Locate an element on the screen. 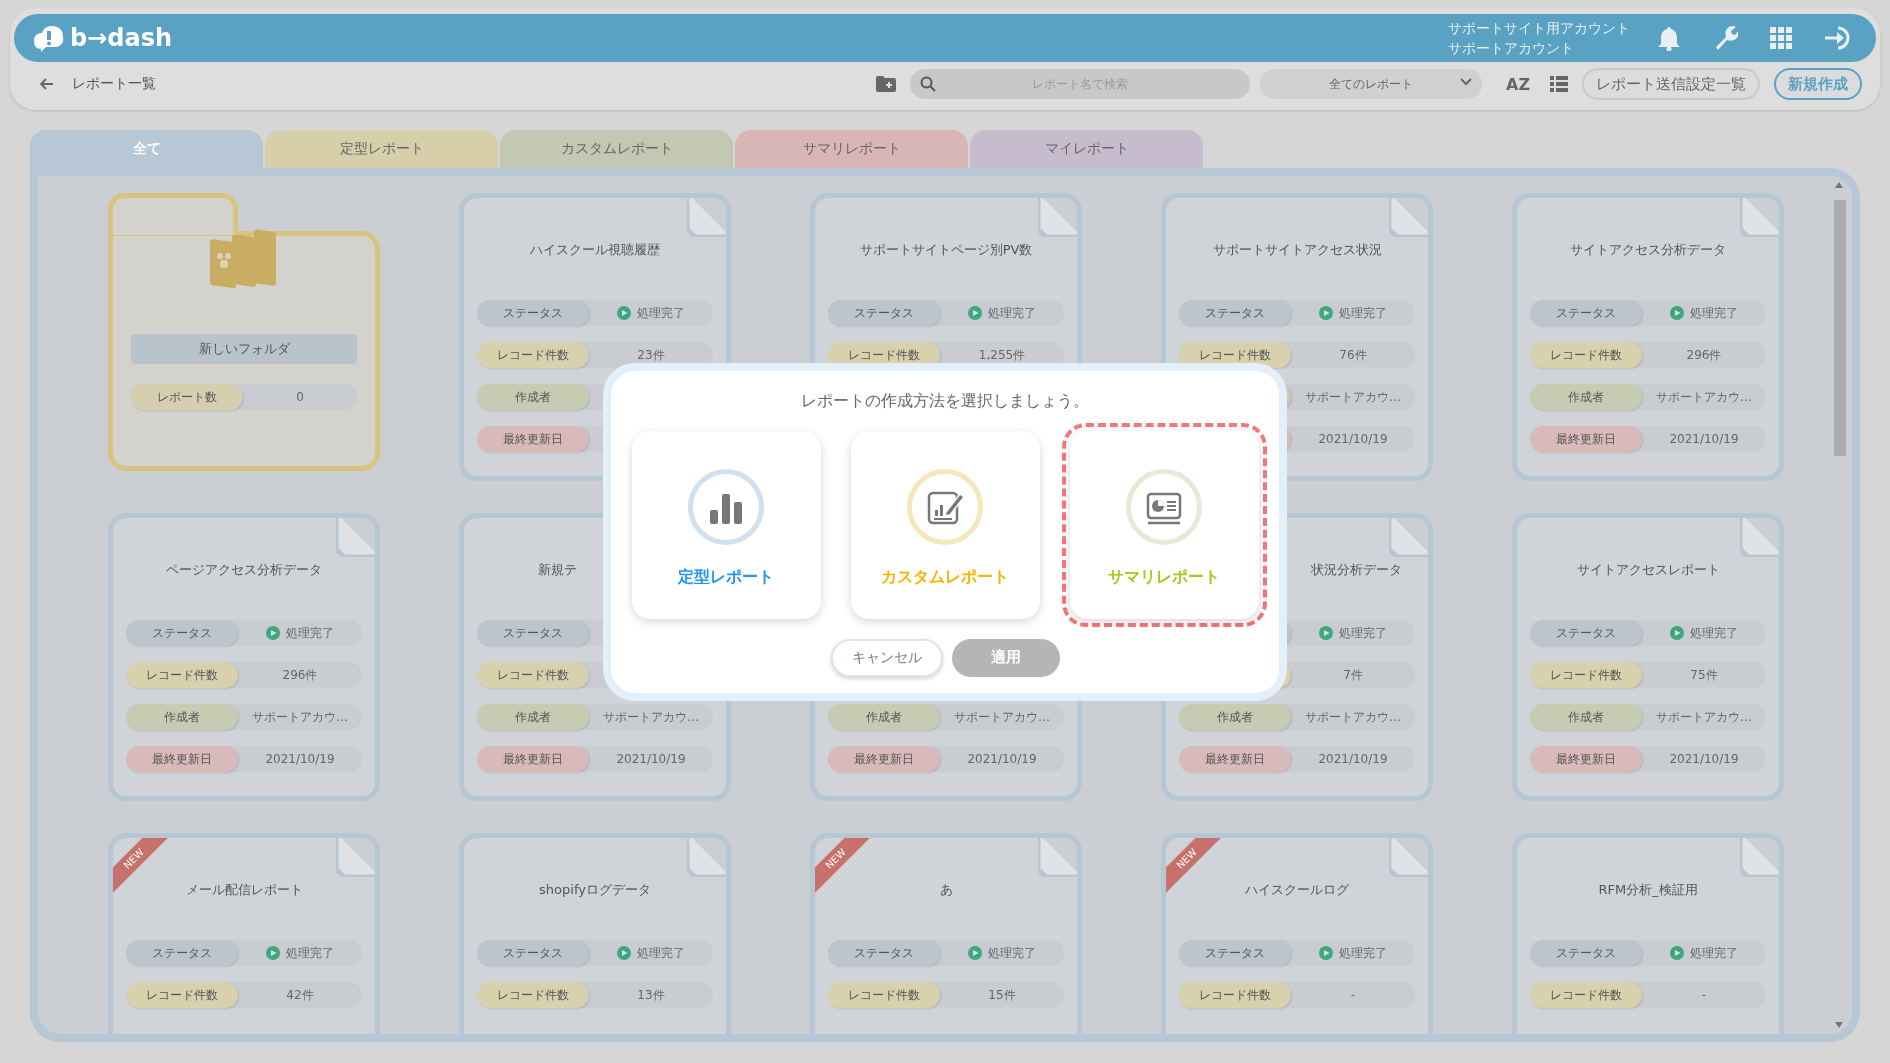 The width and height of the screenshot is (1890, 1063). filter-tab: サマリレポート is located at coordinates (851, 149).